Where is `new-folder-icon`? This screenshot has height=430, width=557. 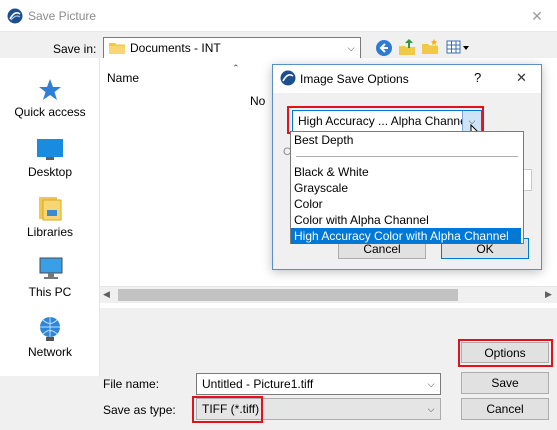
new-folder-icon is located at coordinates (430, 47).